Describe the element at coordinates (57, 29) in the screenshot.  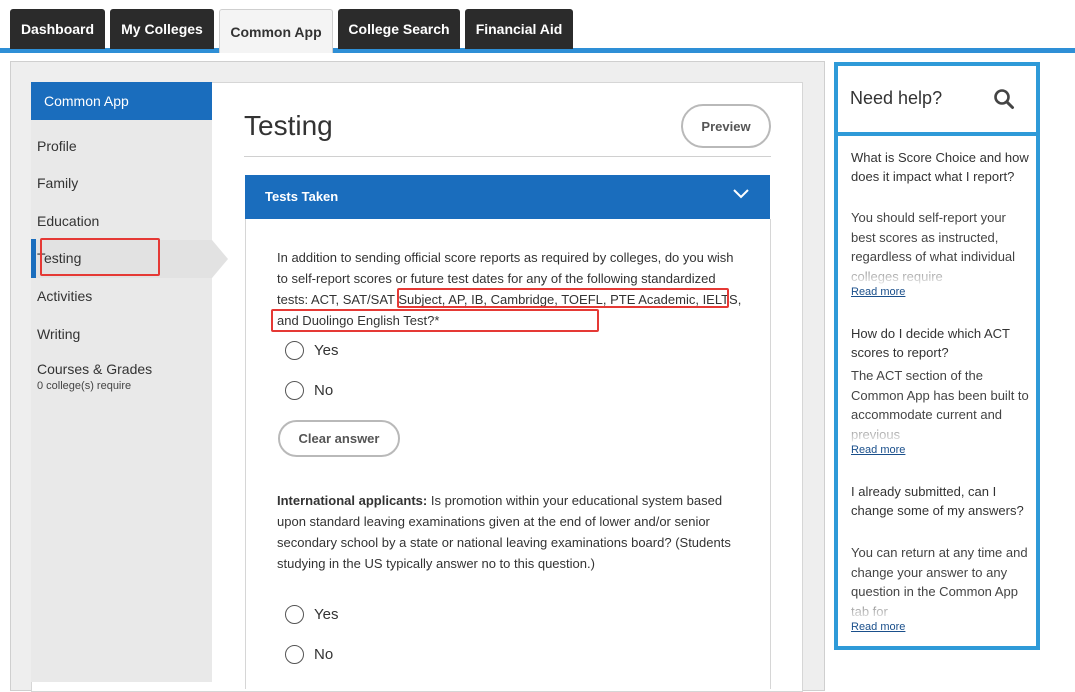
I see `tab-dashboard: Dashboard` at that location.